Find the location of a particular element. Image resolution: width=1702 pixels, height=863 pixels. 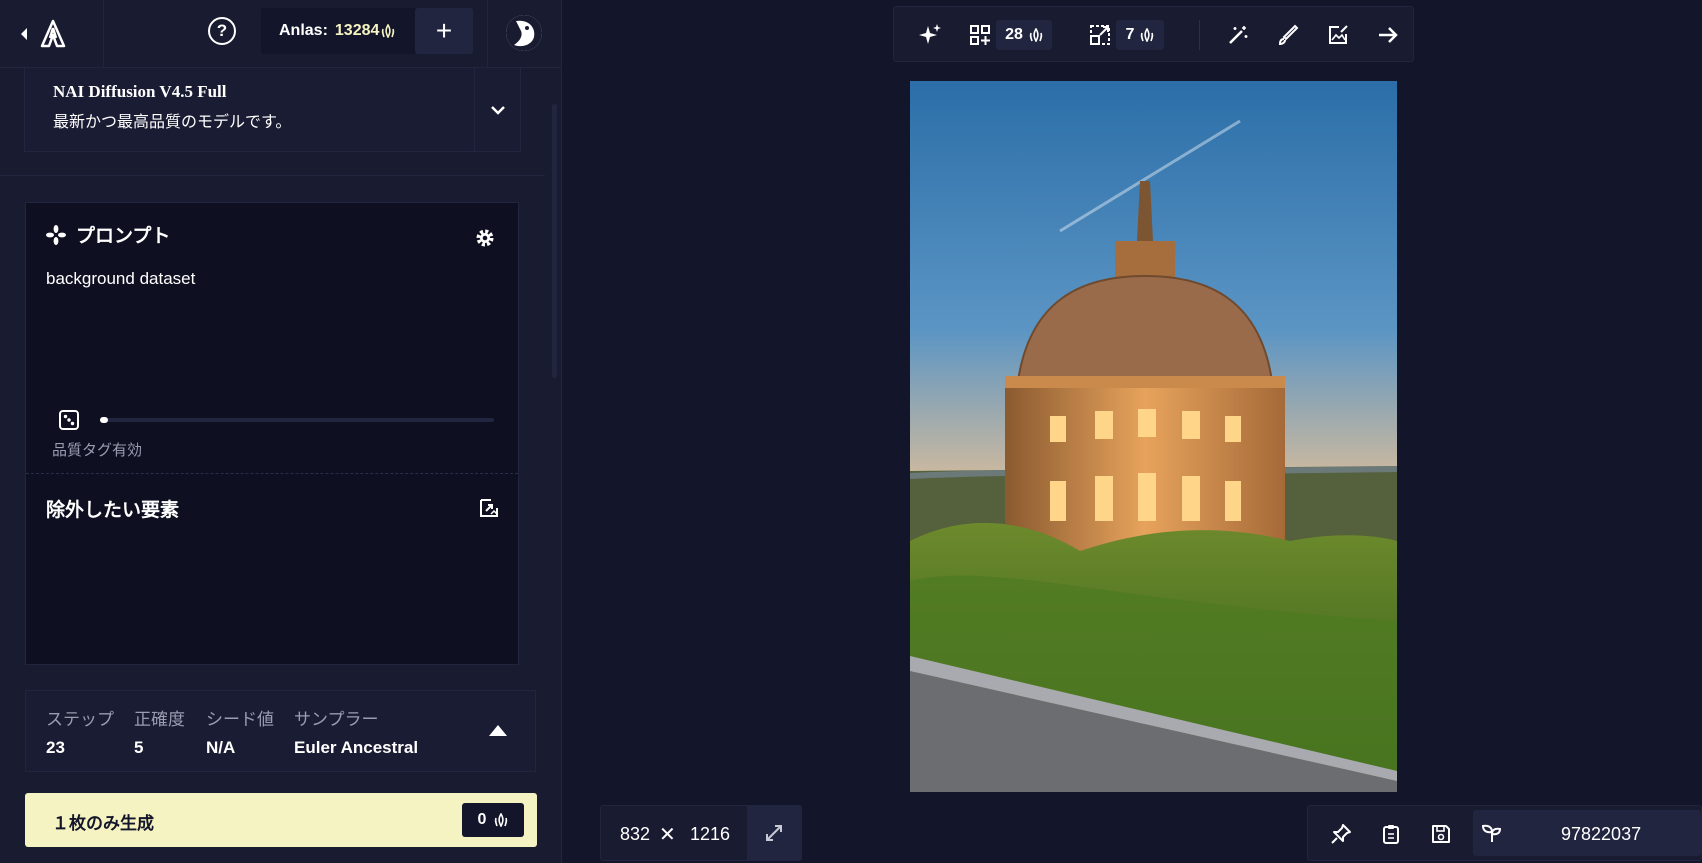

quality-tag-label: 品質タグ有効 is located at coordinates (97, 450).